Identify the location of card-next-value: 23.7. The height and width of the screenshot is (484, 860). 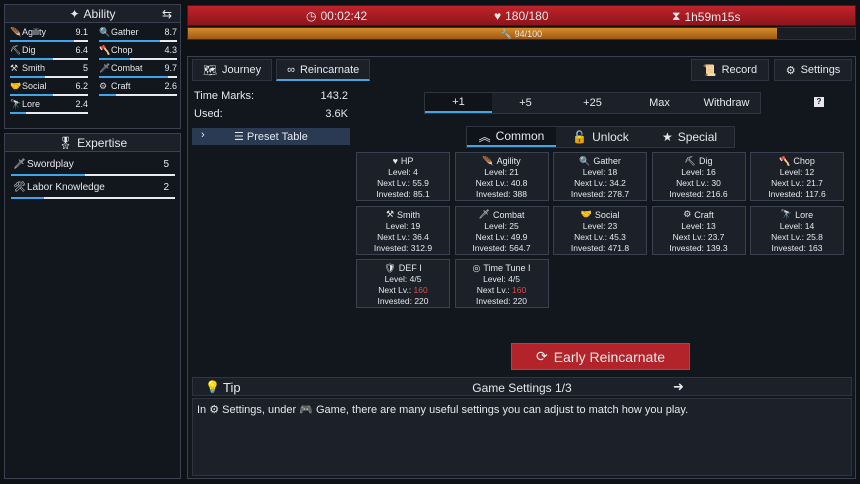
(716, 236).